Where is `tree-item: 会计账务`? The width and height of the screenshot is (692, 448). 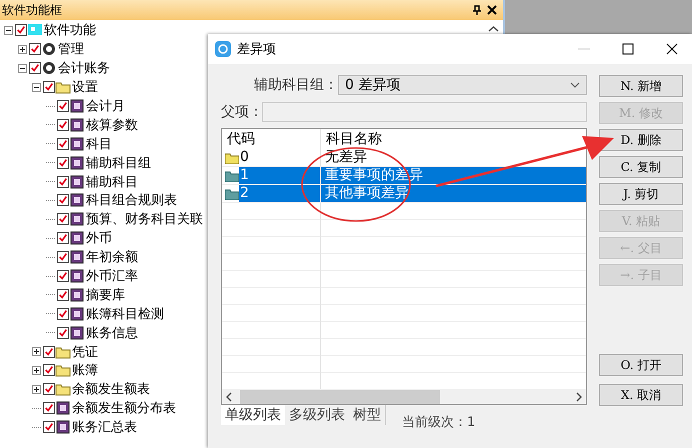 tree-item: 会计账务 is located at coordinates (84, 68).